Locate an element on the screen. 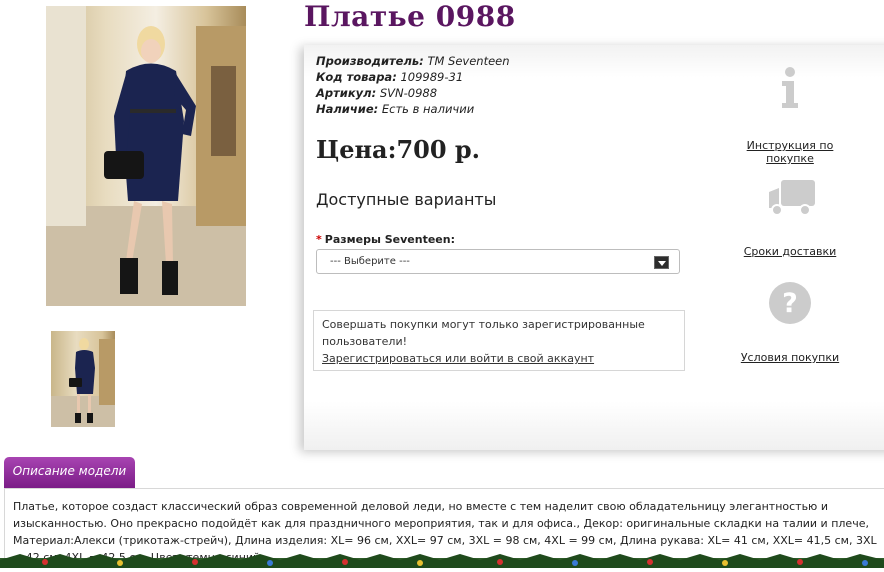 The image size is (884, 572). spec-availability: Наличие: Есть в наличии is located at coordinates (395, 109).